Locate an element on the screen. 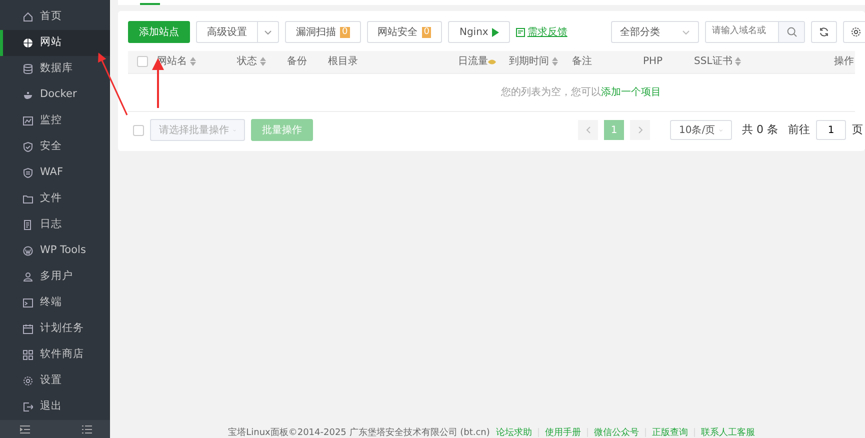 The image size is (865, 438). folder-icon is located at coordinates (28, 199).